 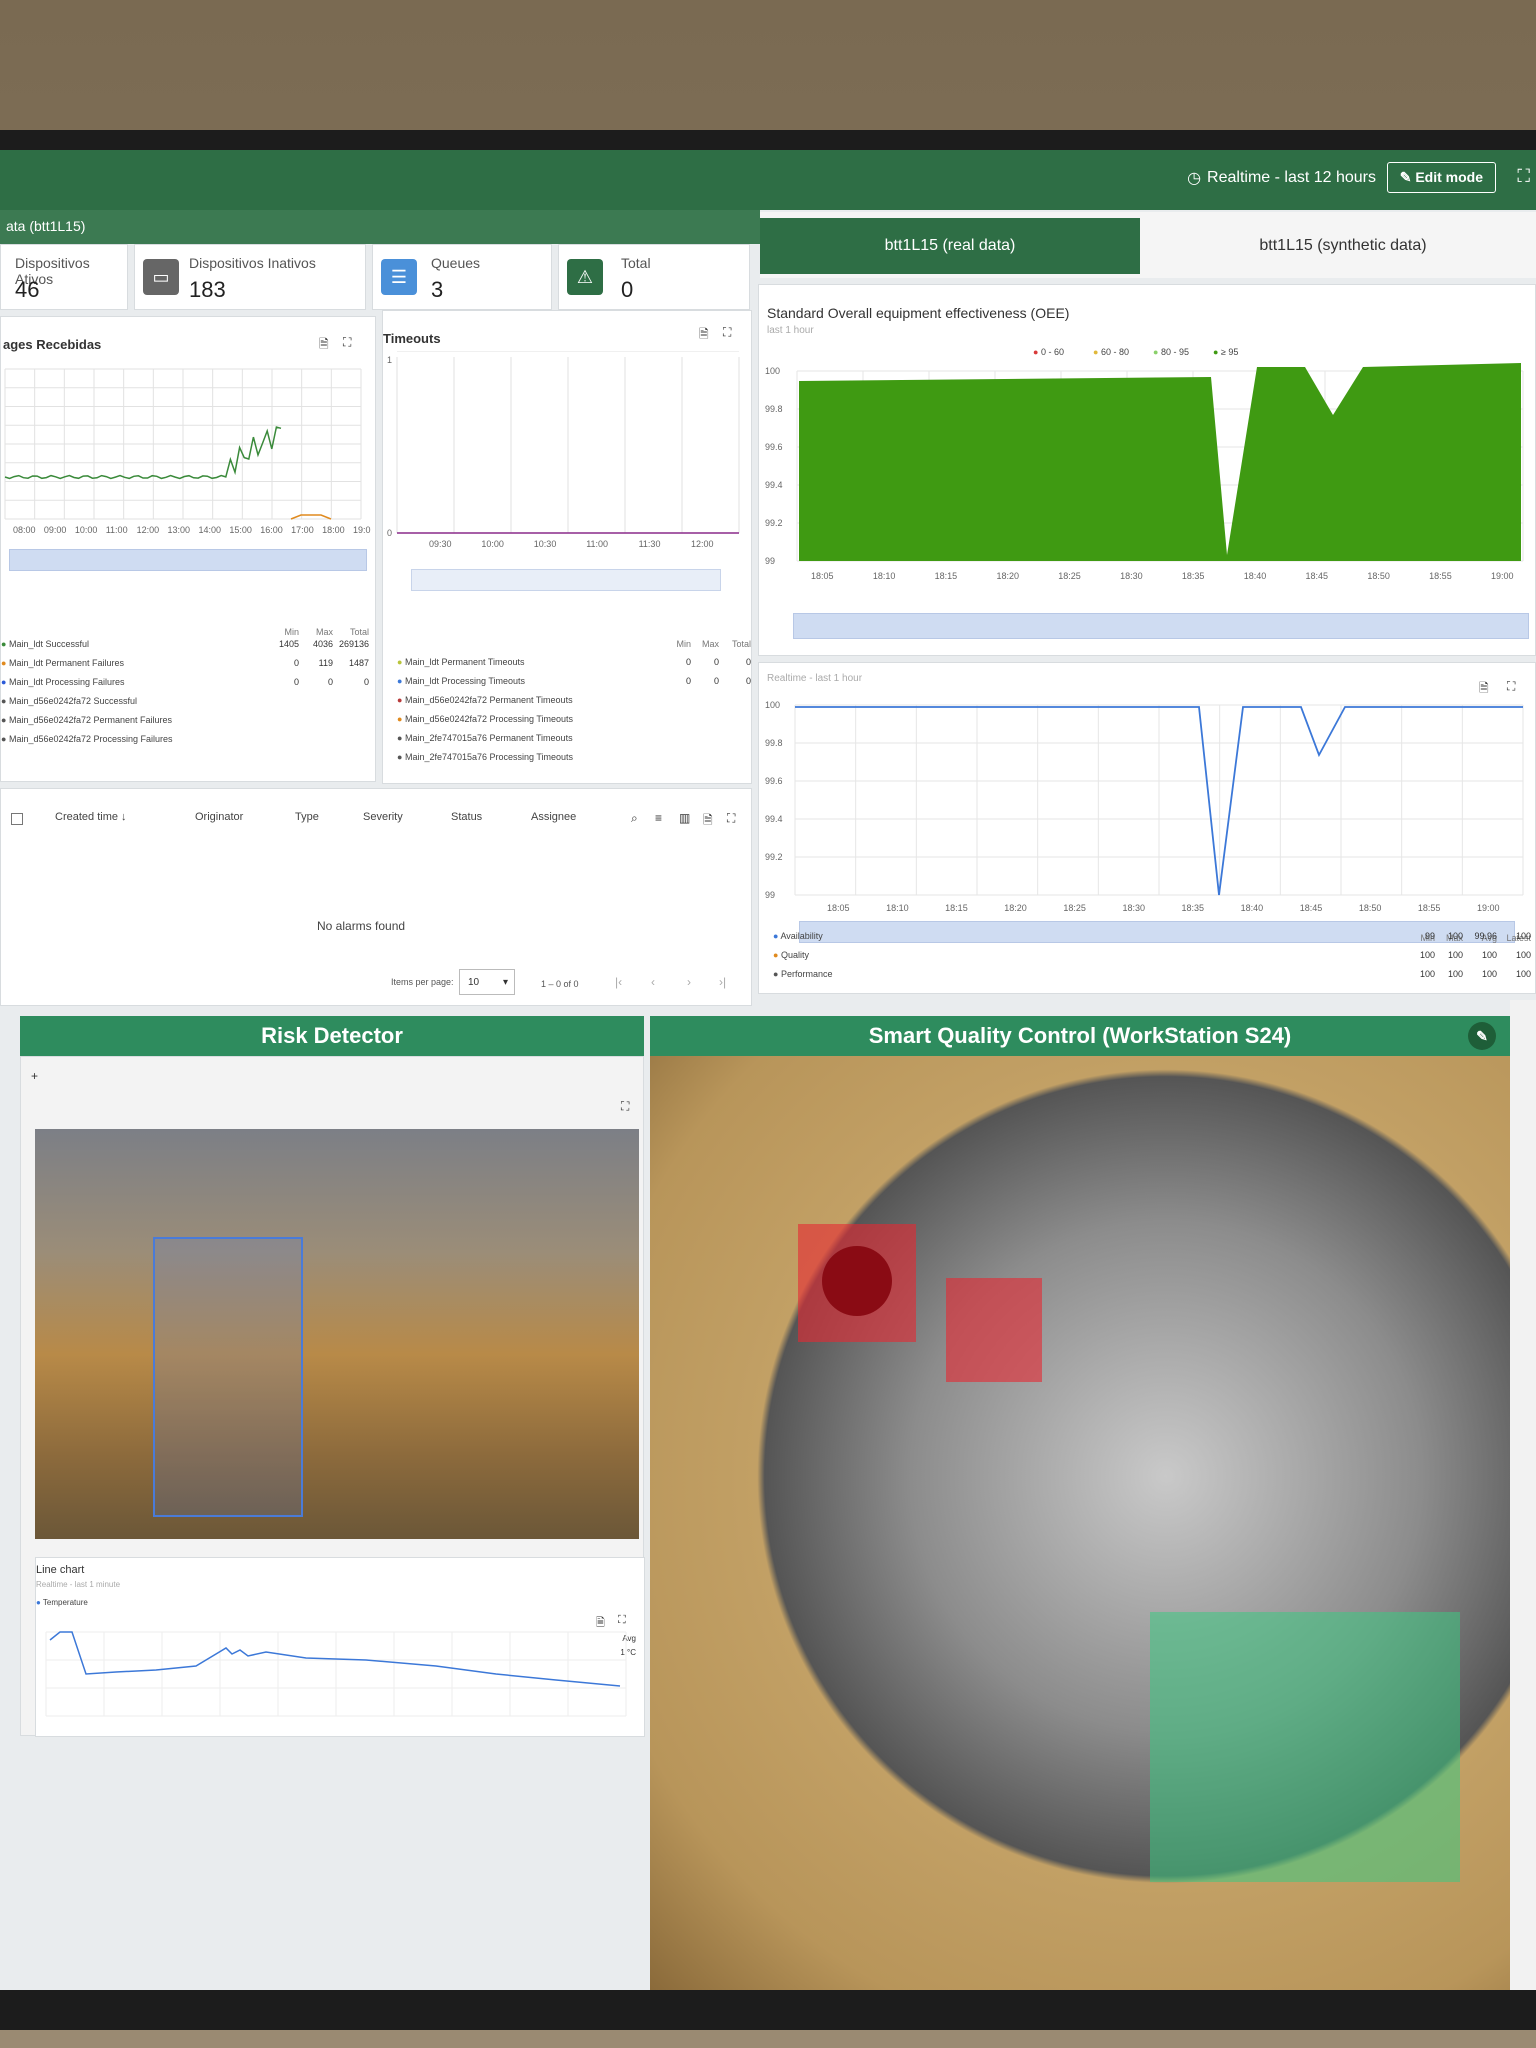 I want to click on legend-item: ● Main_ldt Permanent Failures, so click(x=62, y=663).